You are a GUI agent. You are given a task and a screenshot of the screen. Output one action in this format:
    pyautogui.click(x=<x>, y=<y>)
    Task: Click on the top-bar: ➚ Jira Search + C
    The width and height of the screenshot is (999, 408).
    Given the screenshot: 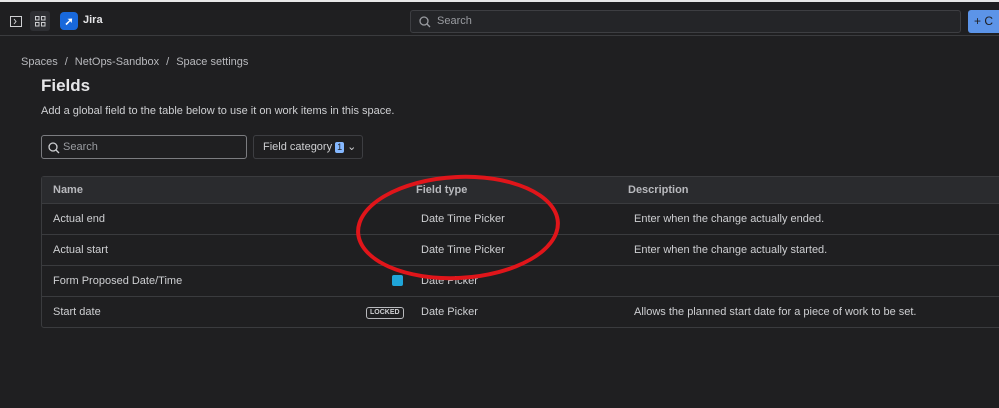 What is the action you would take?
    pyautogui.click(x=499, y=18)
    